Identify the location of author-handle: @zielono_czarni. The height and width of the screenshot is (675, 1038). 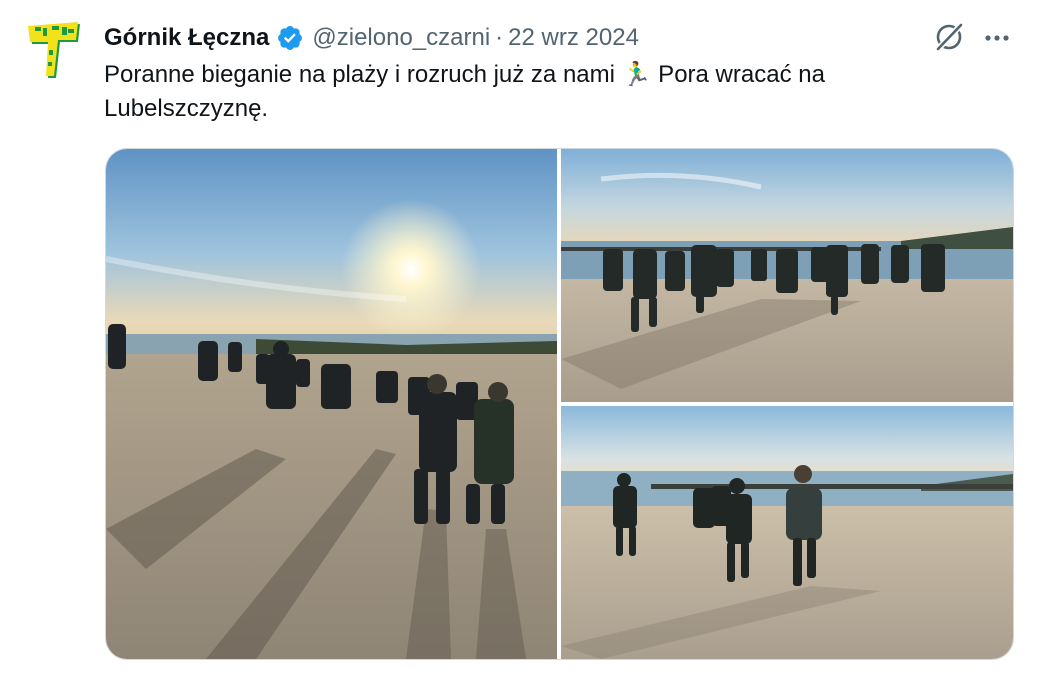
(401, 38).